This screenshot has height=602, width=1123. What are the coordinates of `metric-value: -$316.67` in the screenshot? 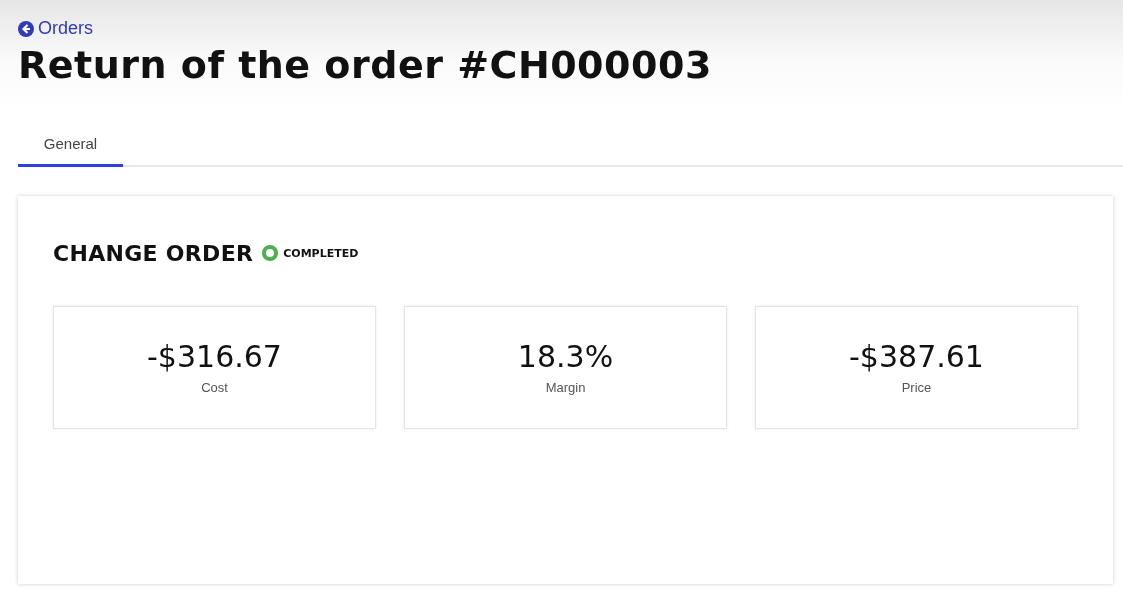 It's located at (214, 356).